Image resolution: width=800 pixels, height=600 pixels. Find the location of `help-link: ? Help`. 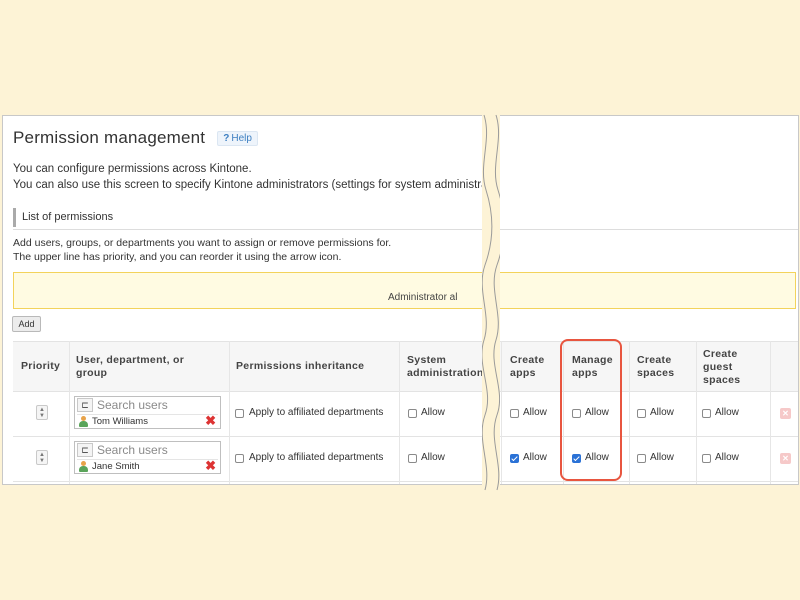

help-link: ? Help is located at coordinates (237, 138).